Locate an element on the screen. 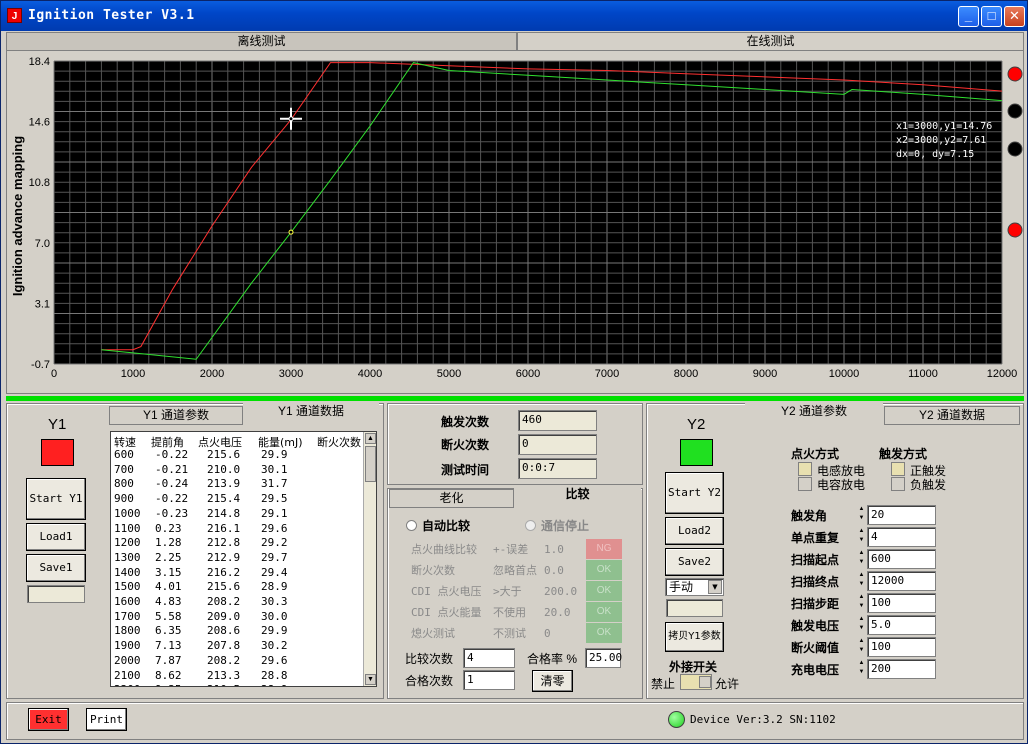 The width and height of the screenshot is (1028, 744). positive-trigger-toggle is located at coordinates (898, 469).